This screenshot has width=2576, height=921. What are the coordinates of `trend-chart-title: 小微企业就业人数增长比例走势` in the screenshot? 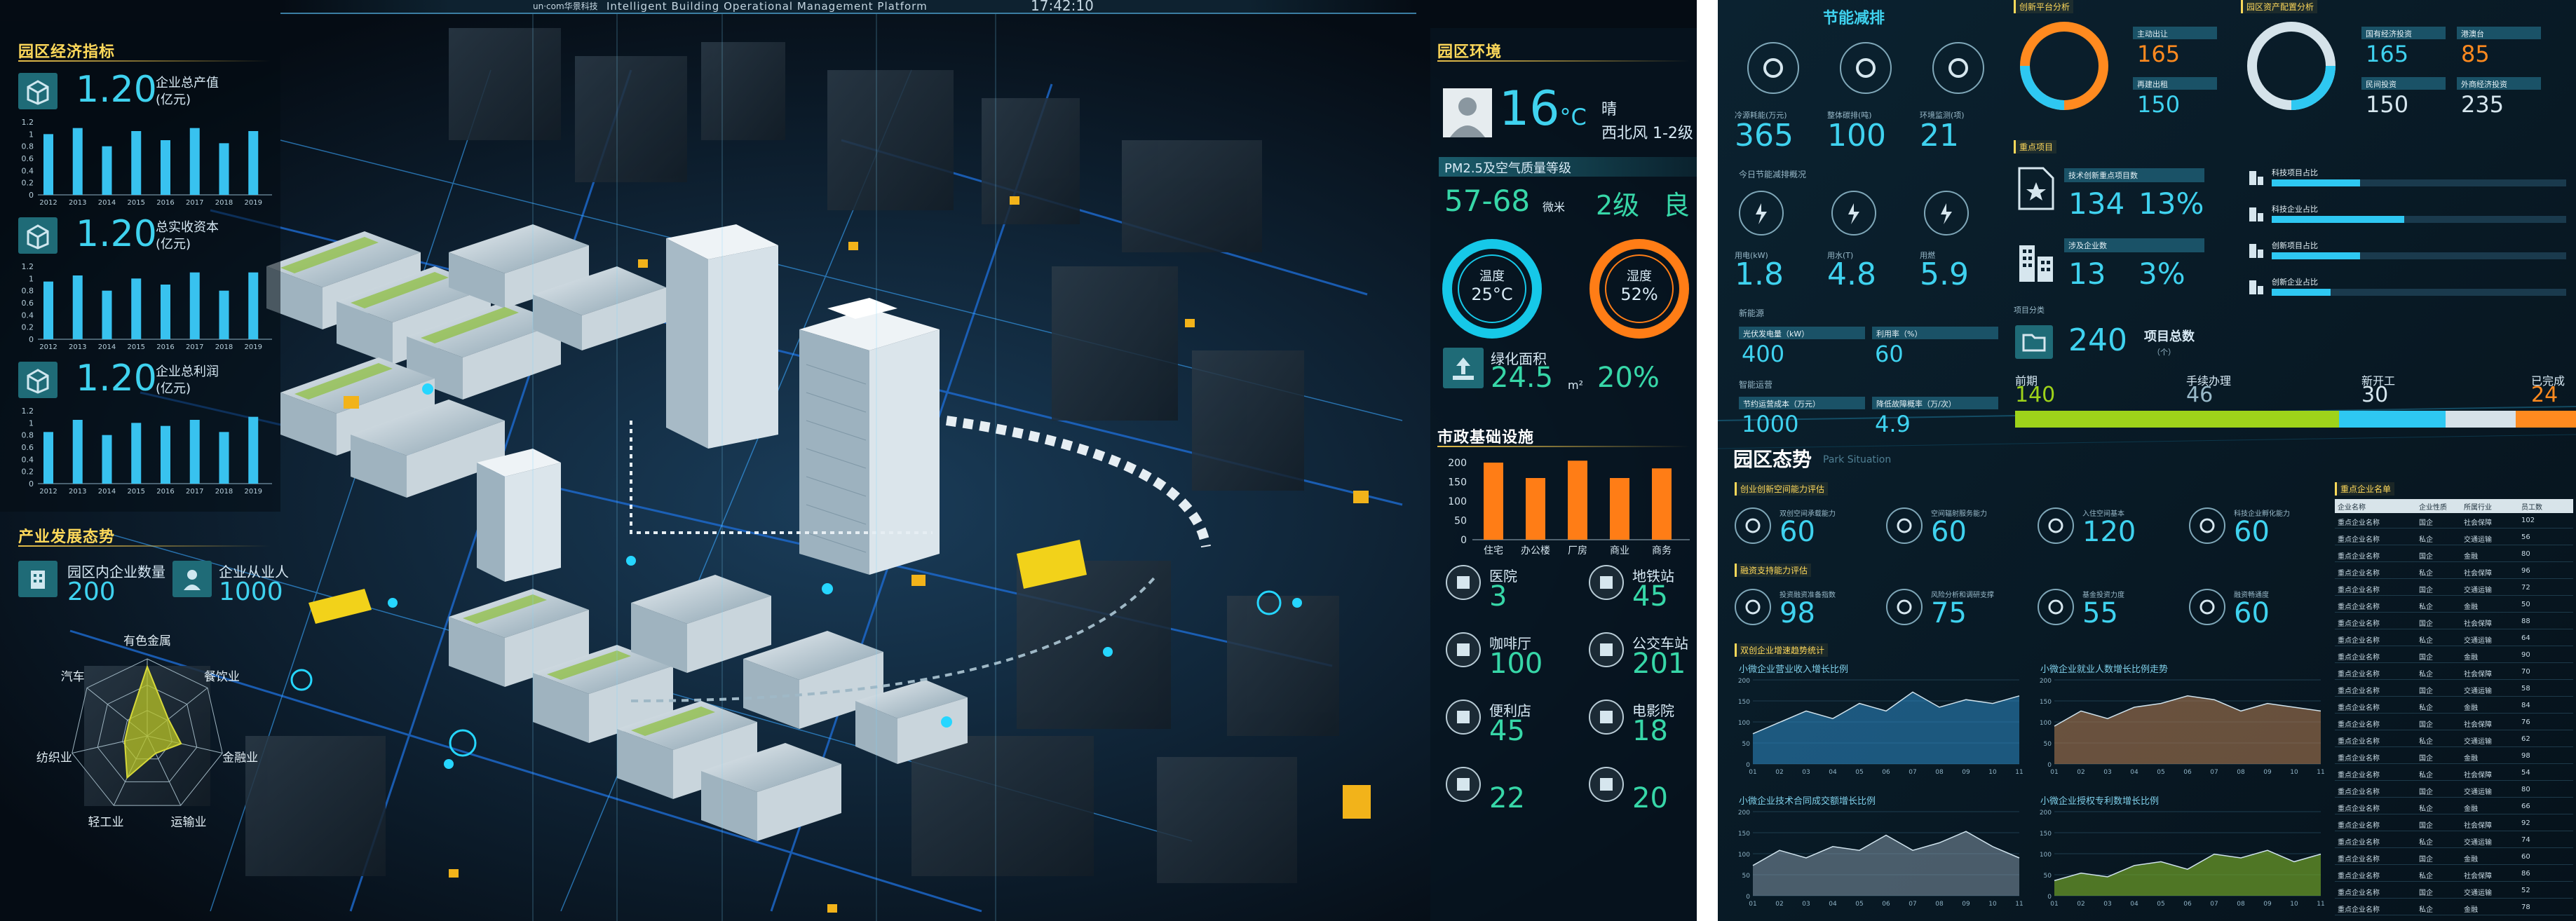 It's located at (2104, 669).